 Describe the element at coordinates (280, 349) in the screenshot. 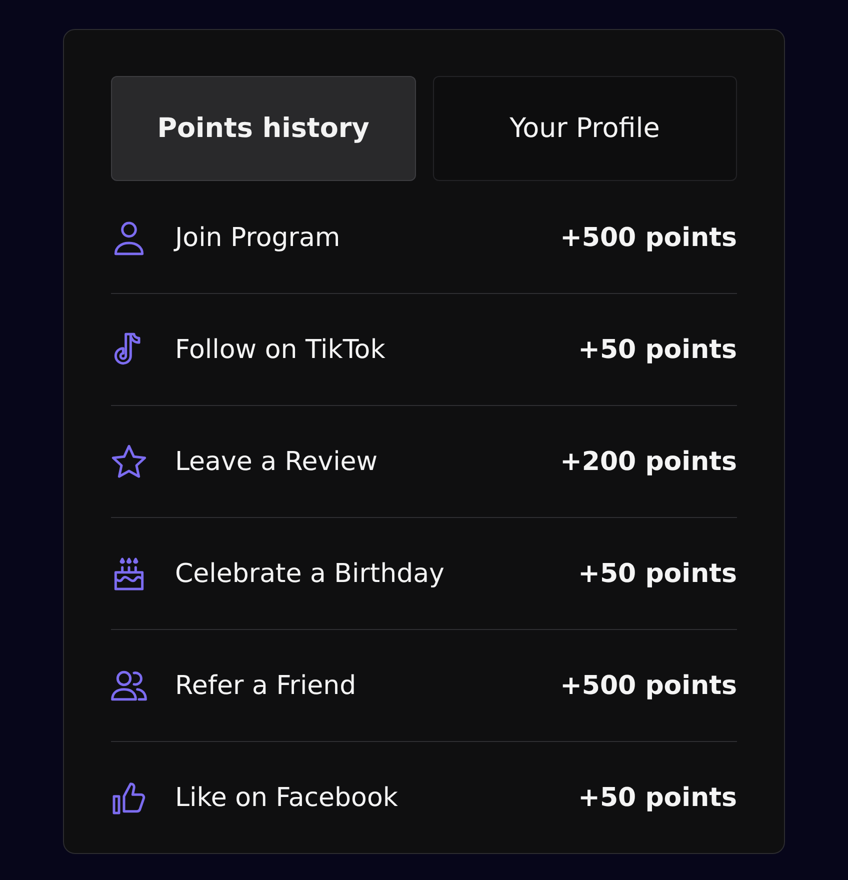

I see `task-label: Follow on TikTok` at that location.